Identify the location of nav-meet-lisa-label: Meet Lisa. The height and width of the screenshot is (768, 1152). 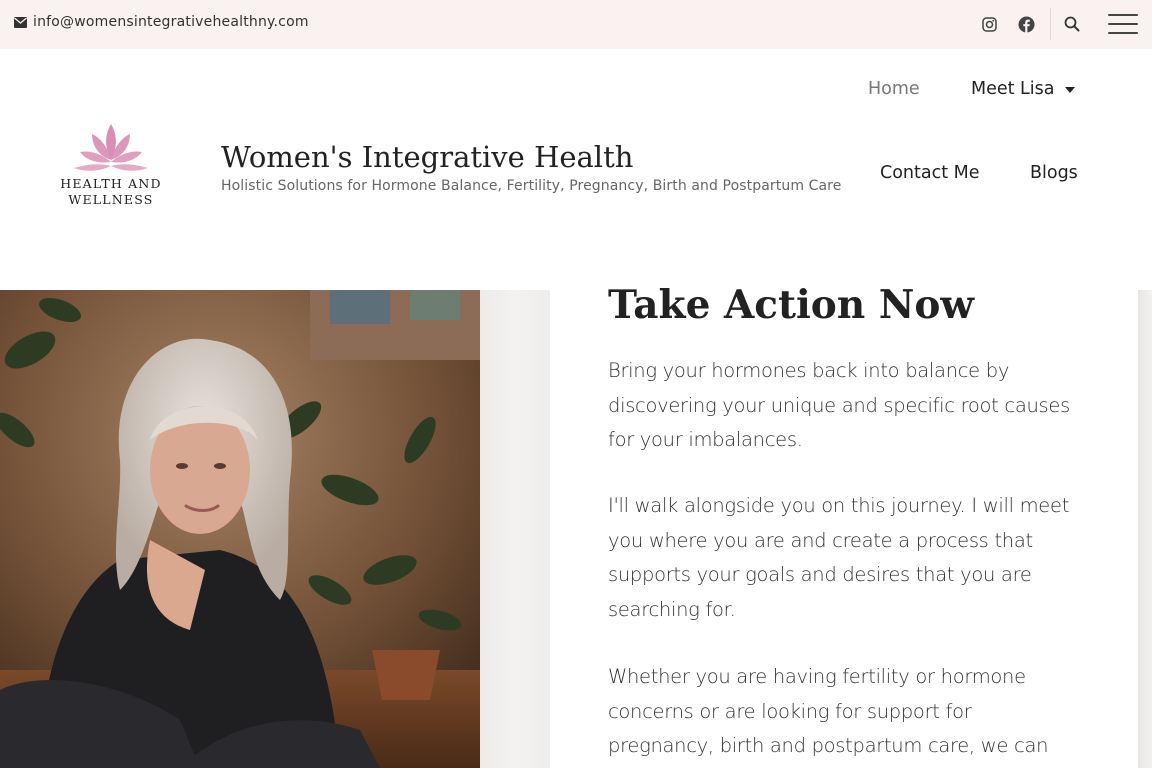
(1013, 89).